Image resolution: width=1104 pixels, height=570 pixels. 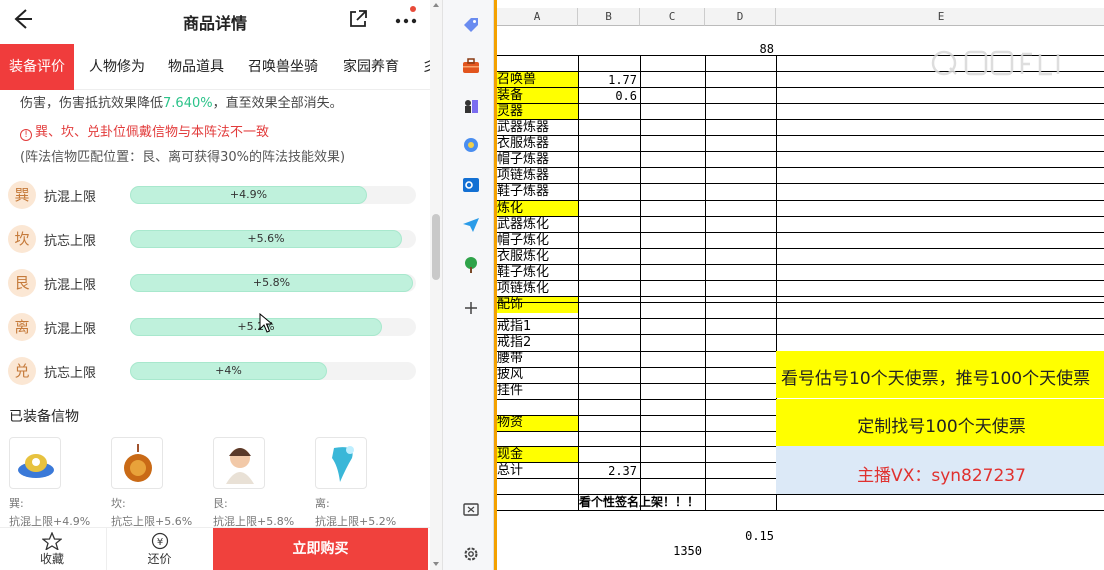 I want to click on cell-label: 项链炼器, so click(x=537, y=176).